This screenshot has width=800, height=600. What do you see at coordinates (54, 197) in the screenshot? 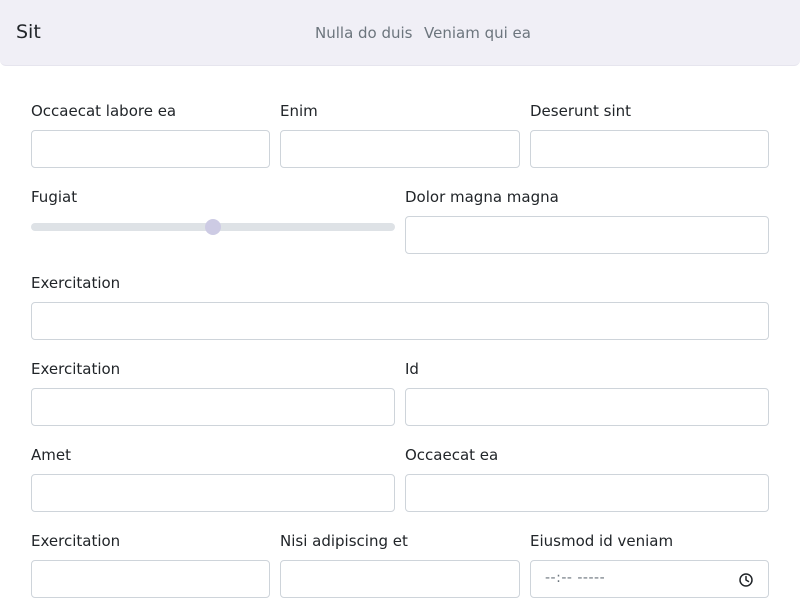
I see `label-fugiat: Fugiat` at bounding box center [54, 197].